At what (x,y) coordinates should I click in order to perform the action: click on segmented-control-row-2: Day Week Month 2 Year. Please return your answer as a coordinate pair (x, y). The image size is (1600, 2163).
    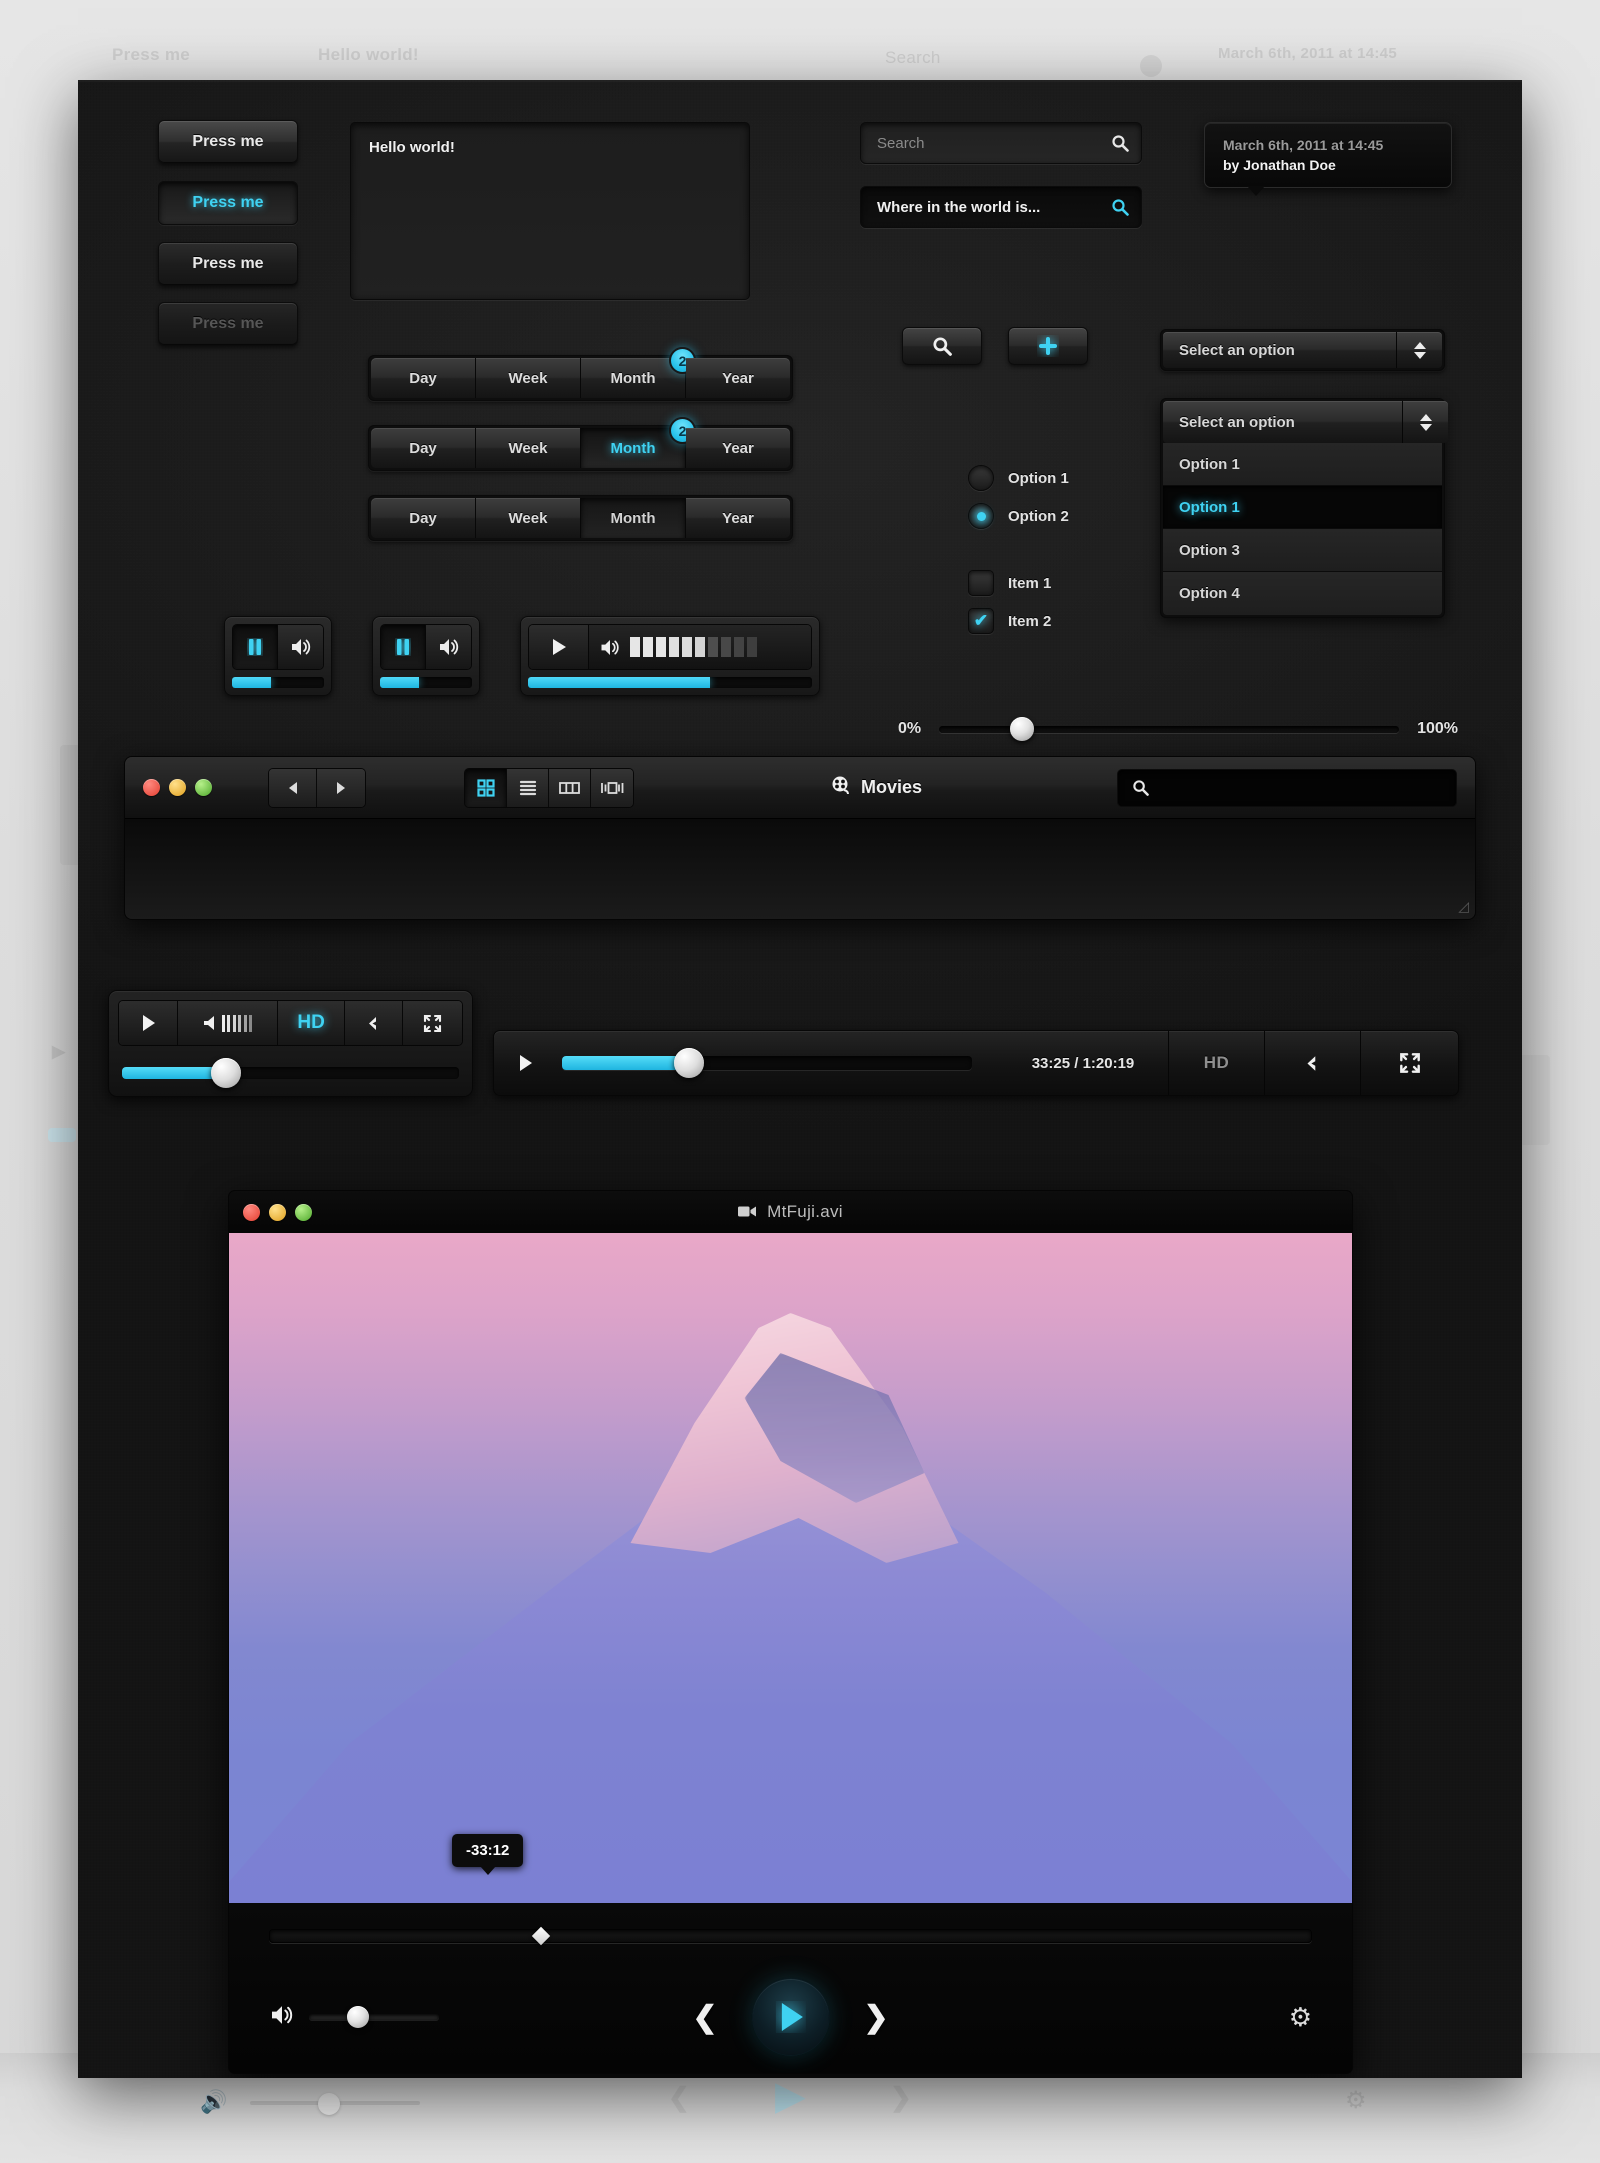
    Looking at the image, I should click on (580, 444).